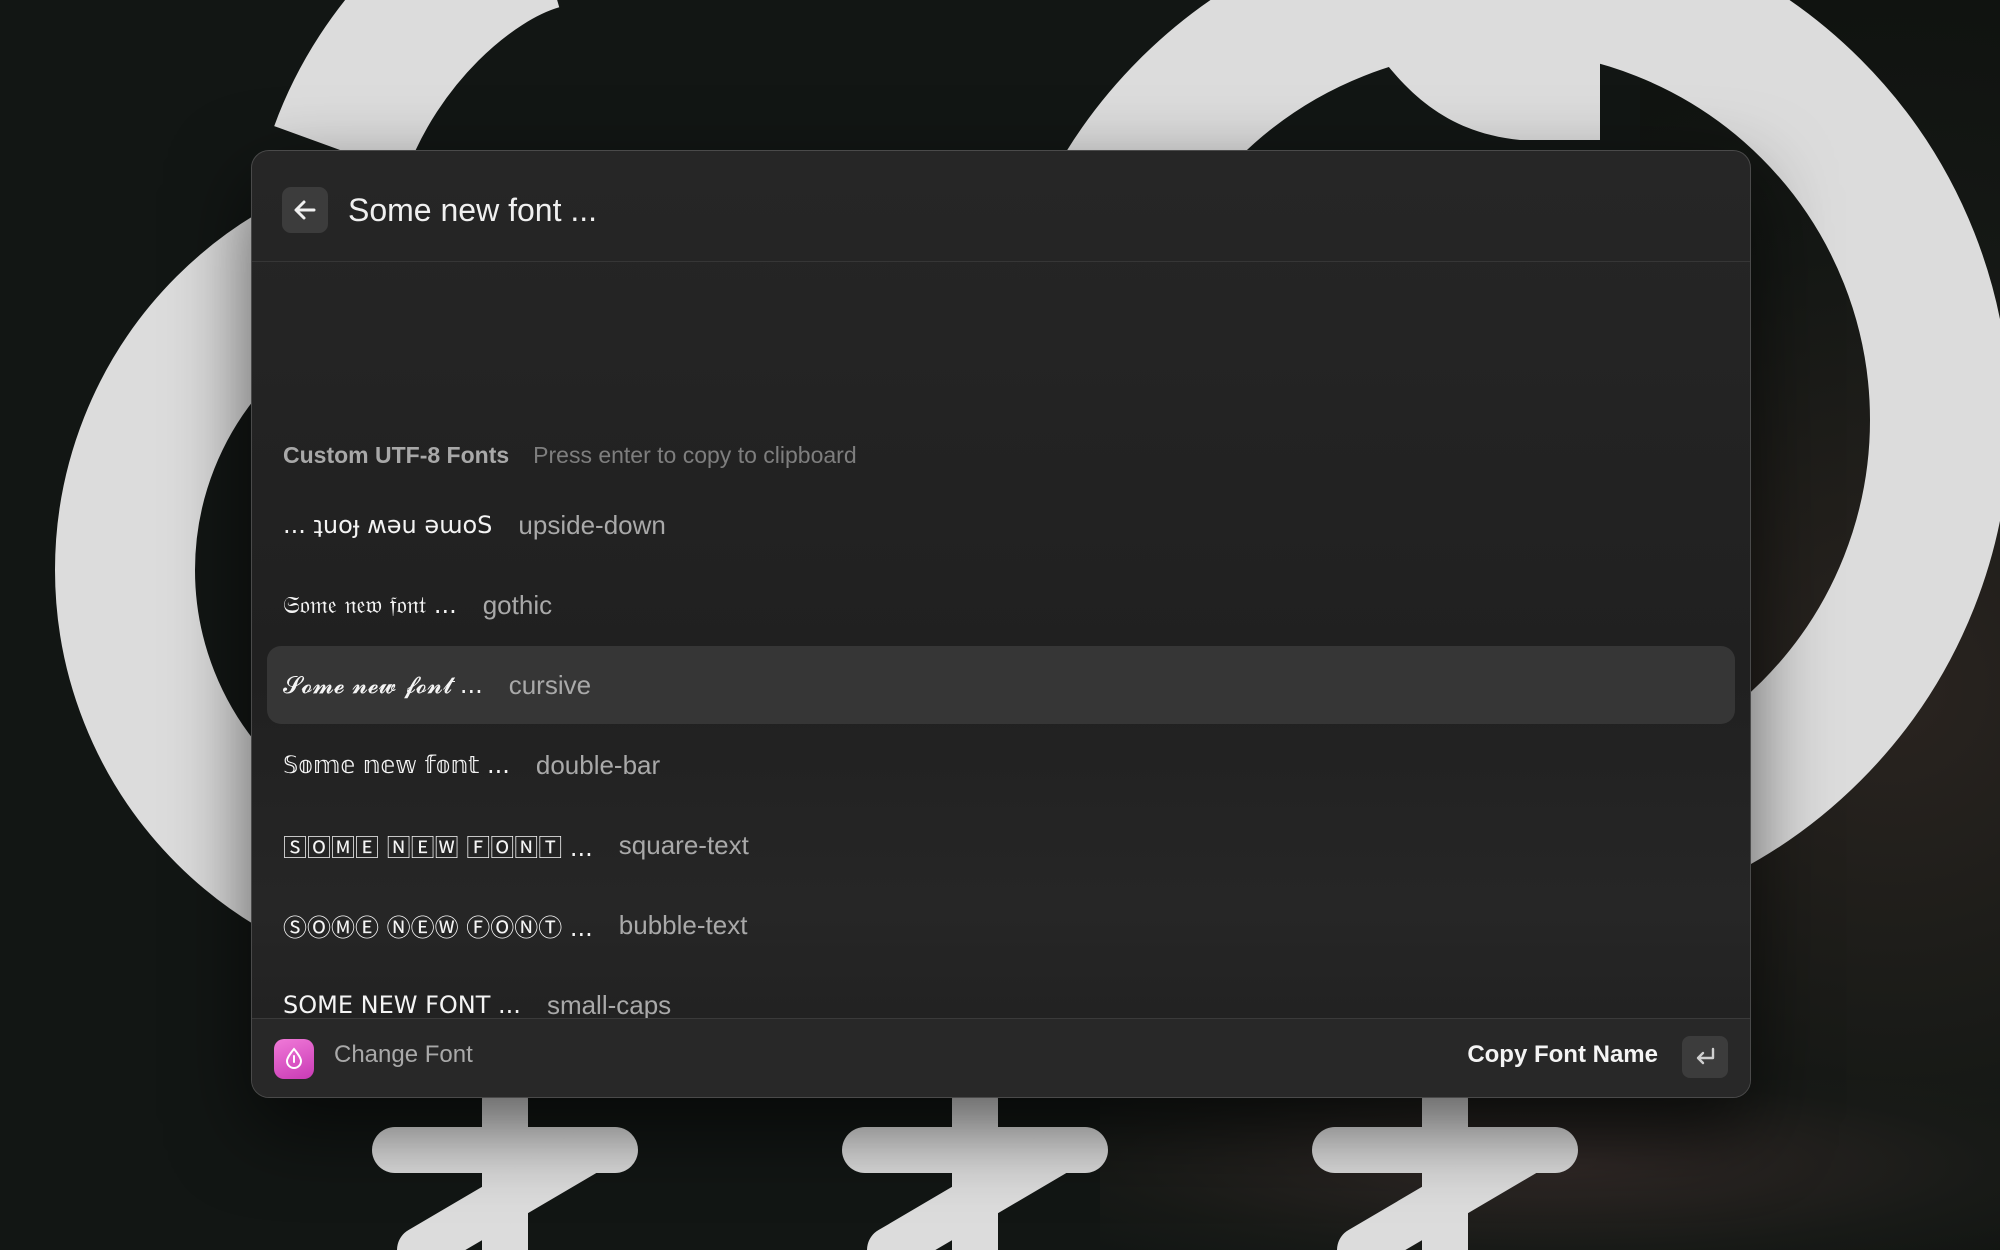 The height and width of the screenshot is (1250, 2000). I want to click on copy-font-name-button: Copy Font Name, so click(1562, 1055).